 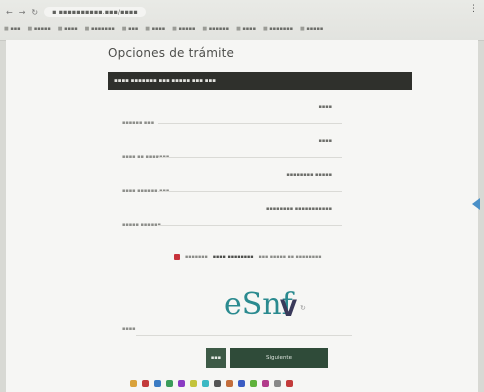 I want to click on browser-menu-icon: ⋮, so click(x=473, y=9).